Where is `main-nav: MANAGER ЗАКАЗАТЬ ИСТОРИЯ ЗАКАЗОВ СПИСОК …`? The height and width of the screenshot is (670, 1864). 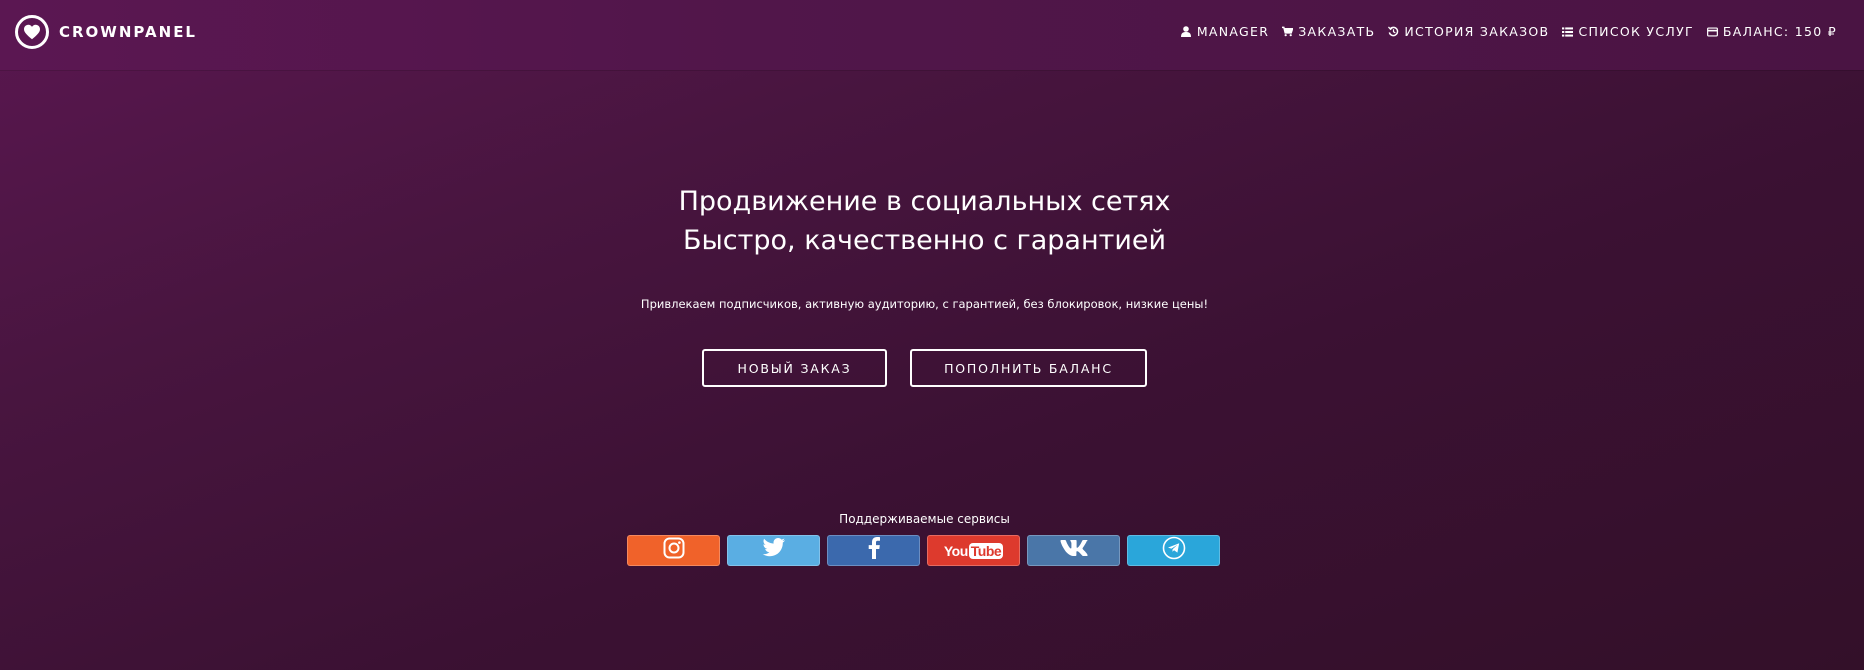
main-nav: MANAGER ЗАКАЗАТЬ ИСТОРИЯ ЗАКАЗОВ СПИСОК … is located at coordinates (1509, 31).